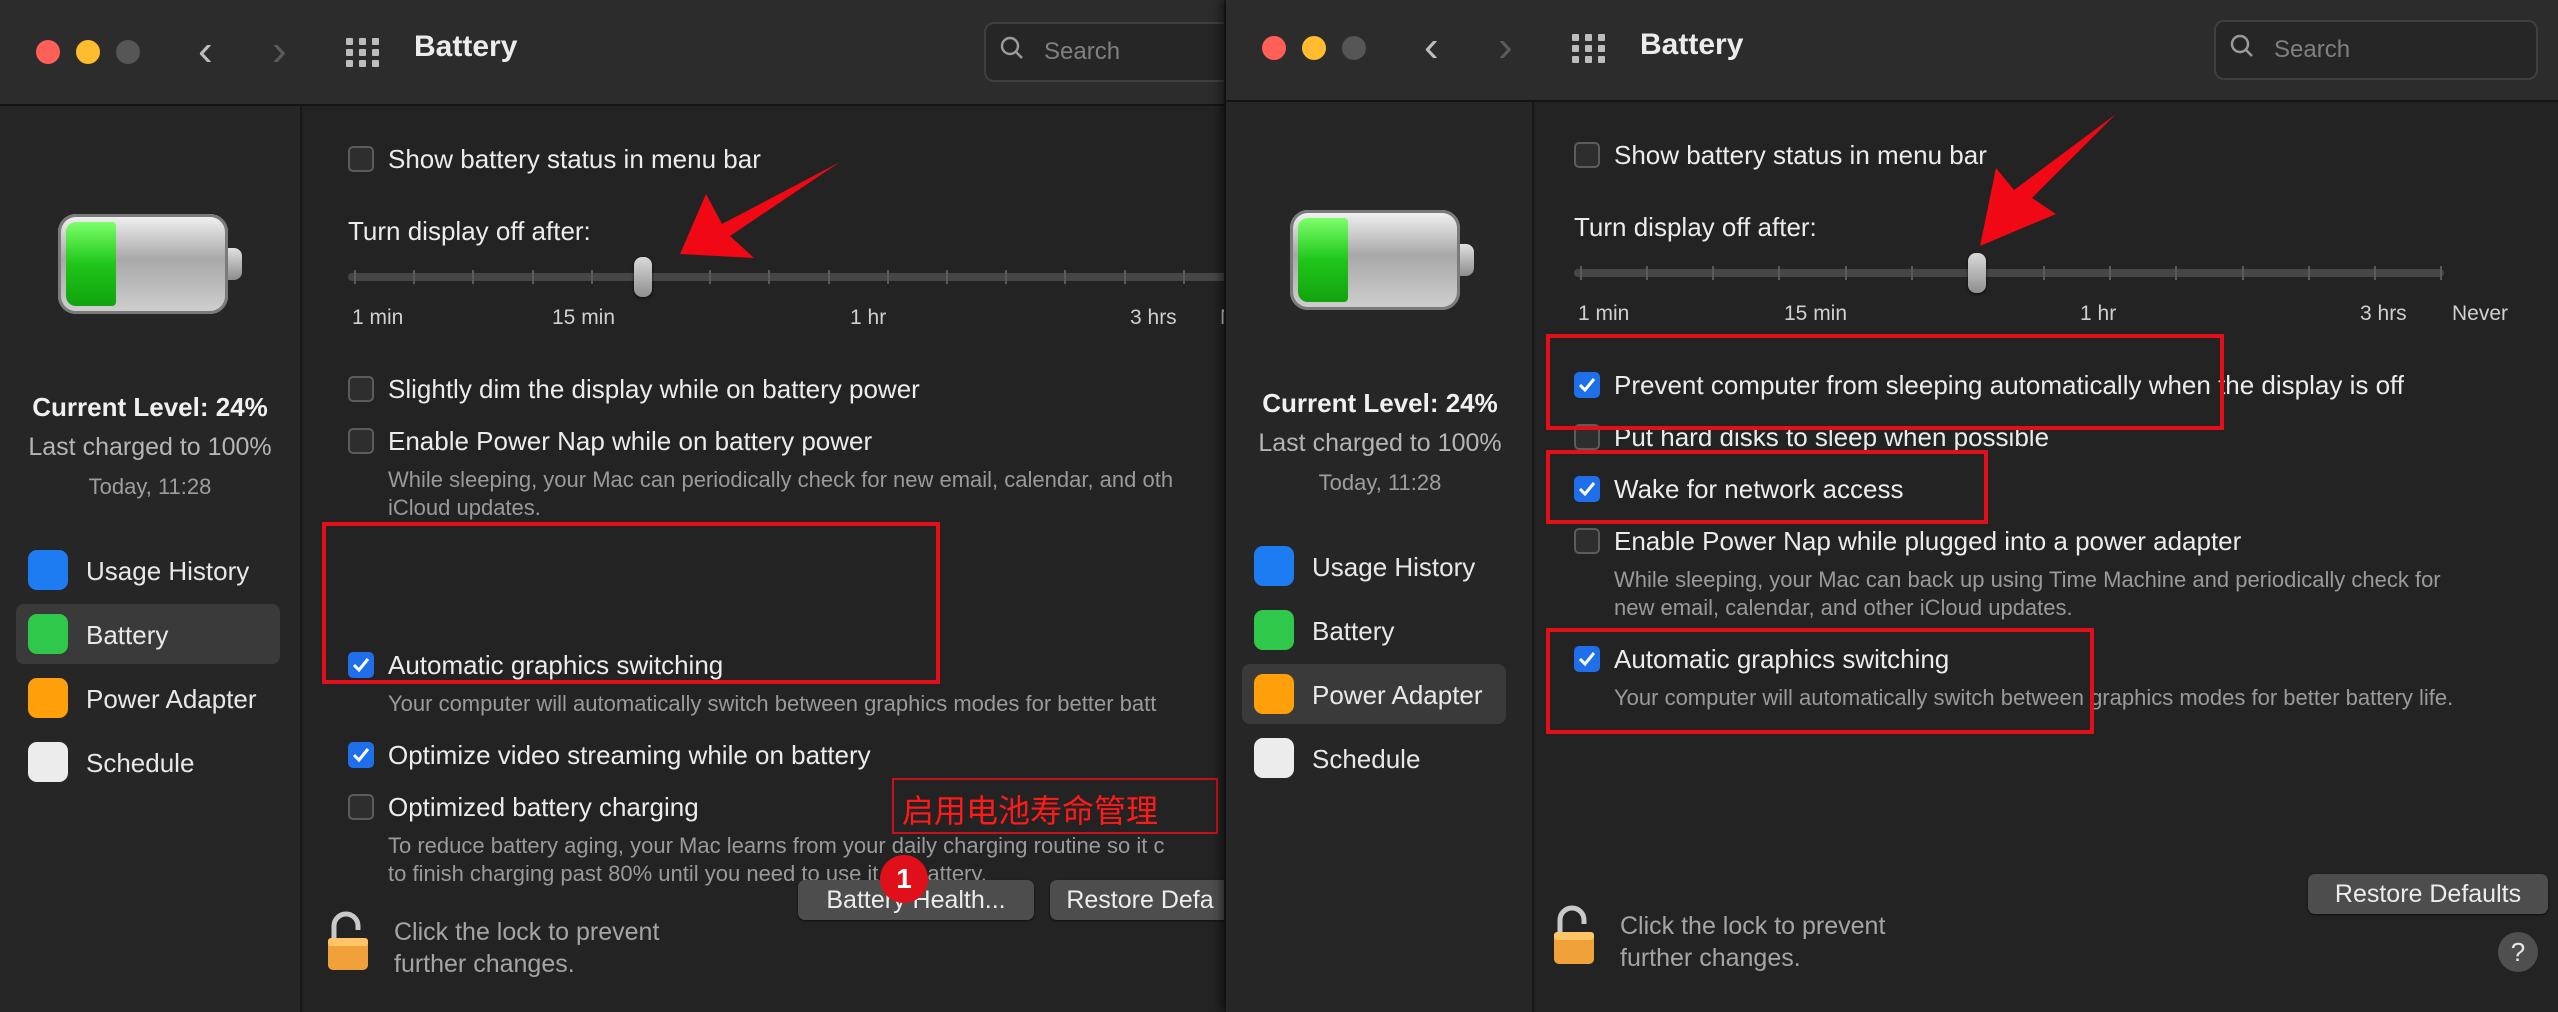 This screenshot has height=1012, width=2558. What do you see at coordinates (2312, 49) in the screenshot?
I see `search-placeholder: Search` at bounding box center [2312, 49].